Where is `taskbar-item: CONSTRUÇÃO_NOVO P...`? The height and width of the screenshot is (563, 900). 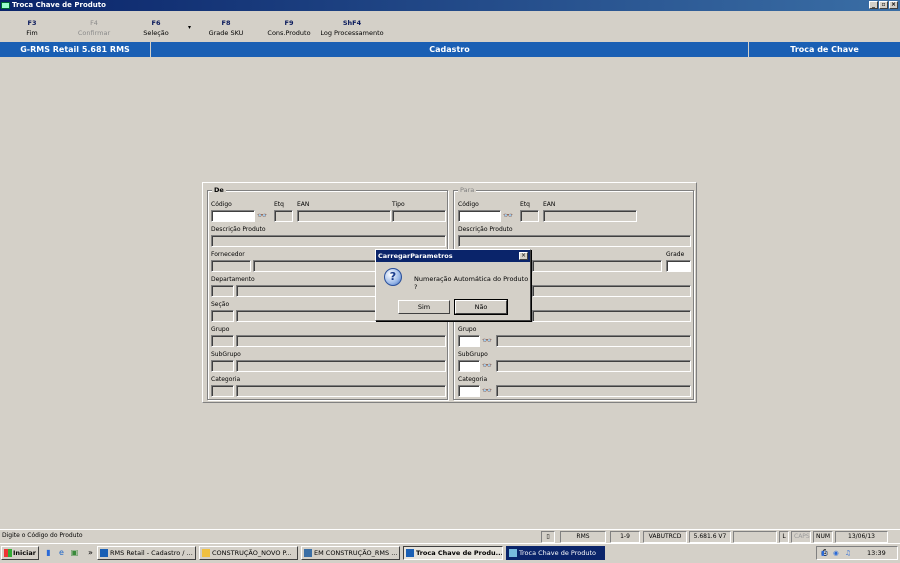
taskbar-item: CONSTRUÇÃO_NOVO P... is located at coordinates (248, 553).